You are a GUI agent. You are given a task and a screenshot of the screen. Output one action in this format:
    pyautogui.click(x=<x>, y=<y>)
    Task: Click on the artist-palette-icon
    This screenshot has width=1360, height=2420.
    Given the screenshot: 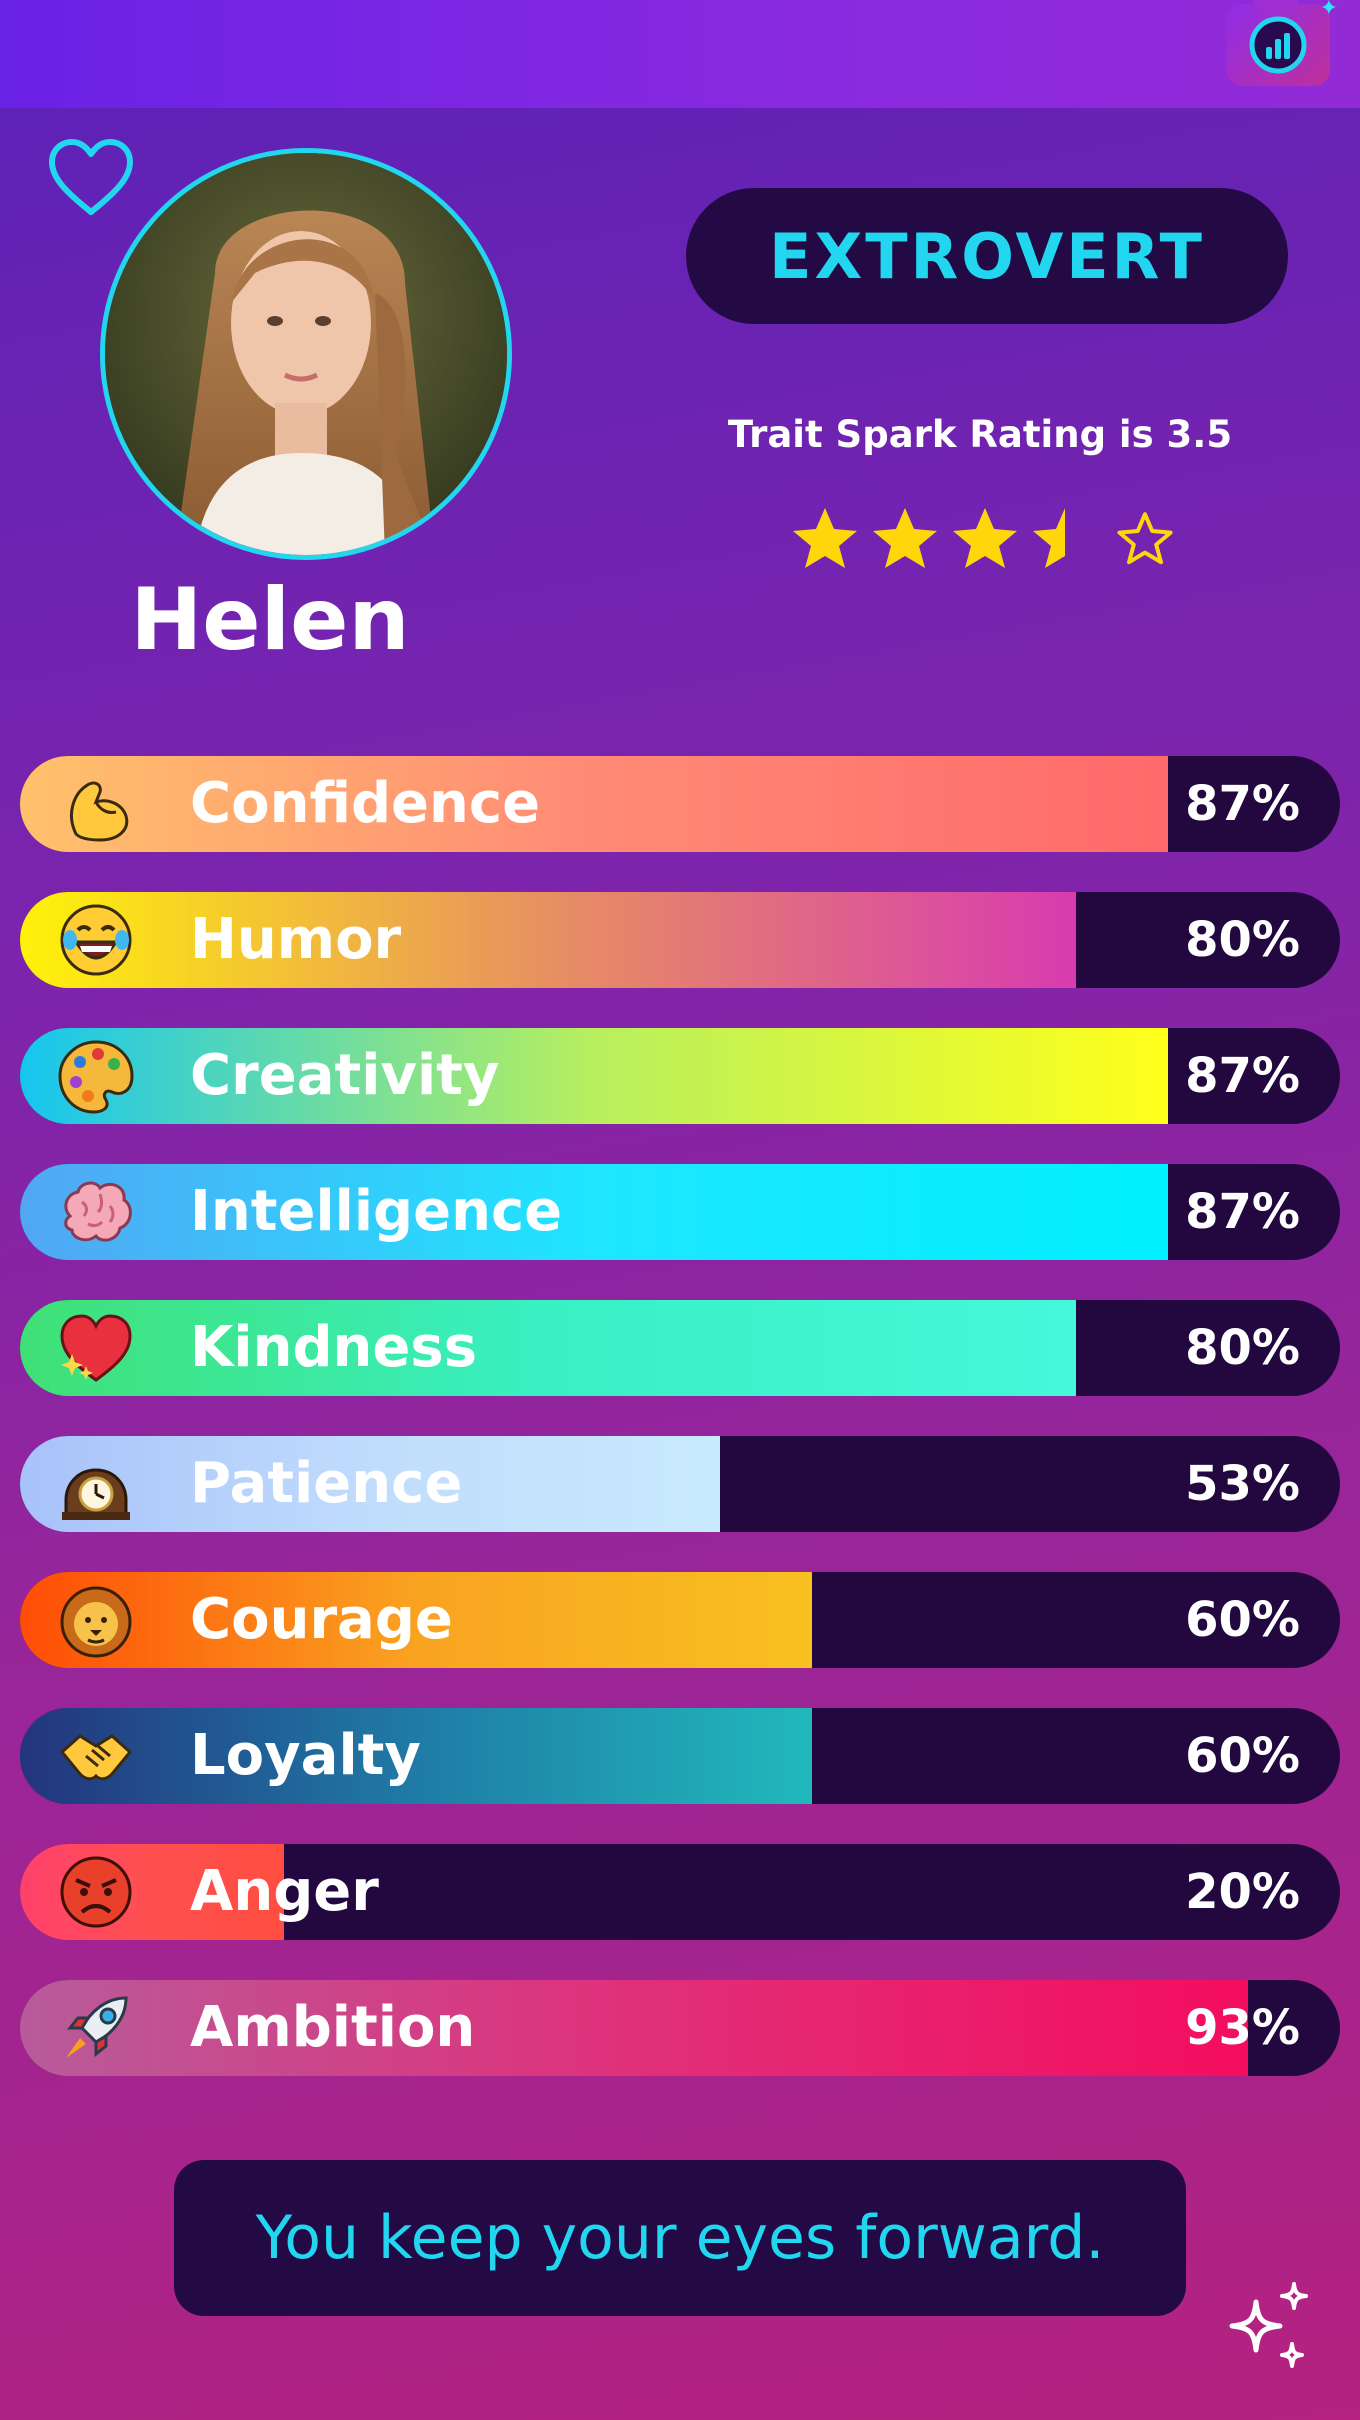 What is the action you would take?
    pyautogui.click(x=96, y=1076)
    